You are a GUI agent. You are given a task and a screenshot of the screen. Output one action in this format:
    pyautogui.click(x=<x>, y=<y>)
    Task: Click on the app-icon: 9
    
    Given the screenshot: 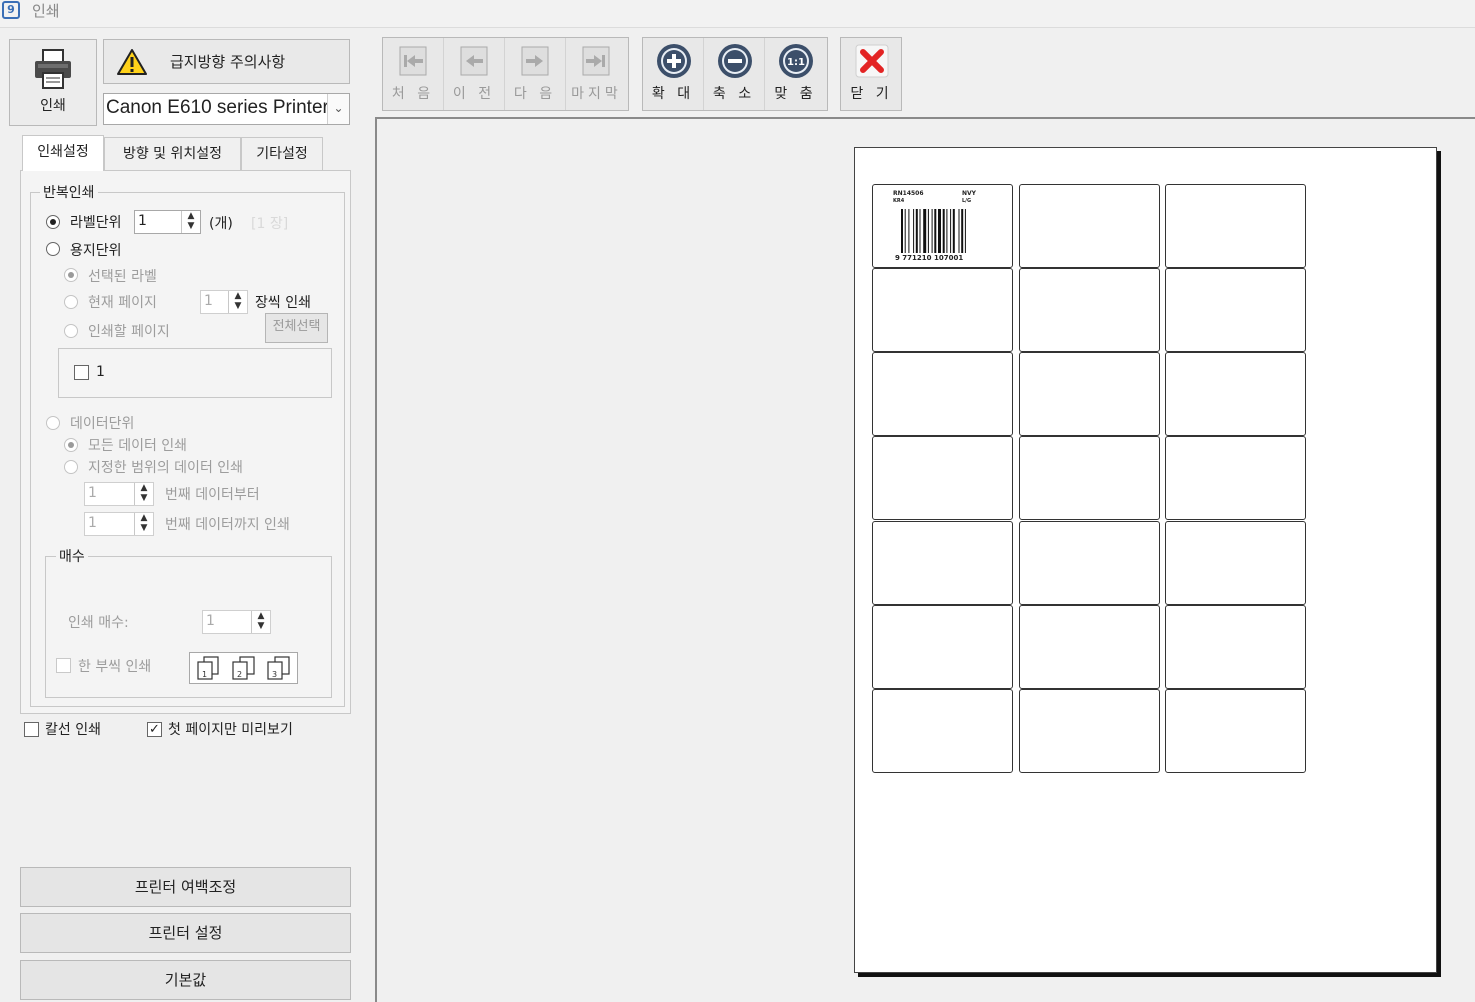 What is the action you would take?
    pyautogui.click(x=11, y=10)
    